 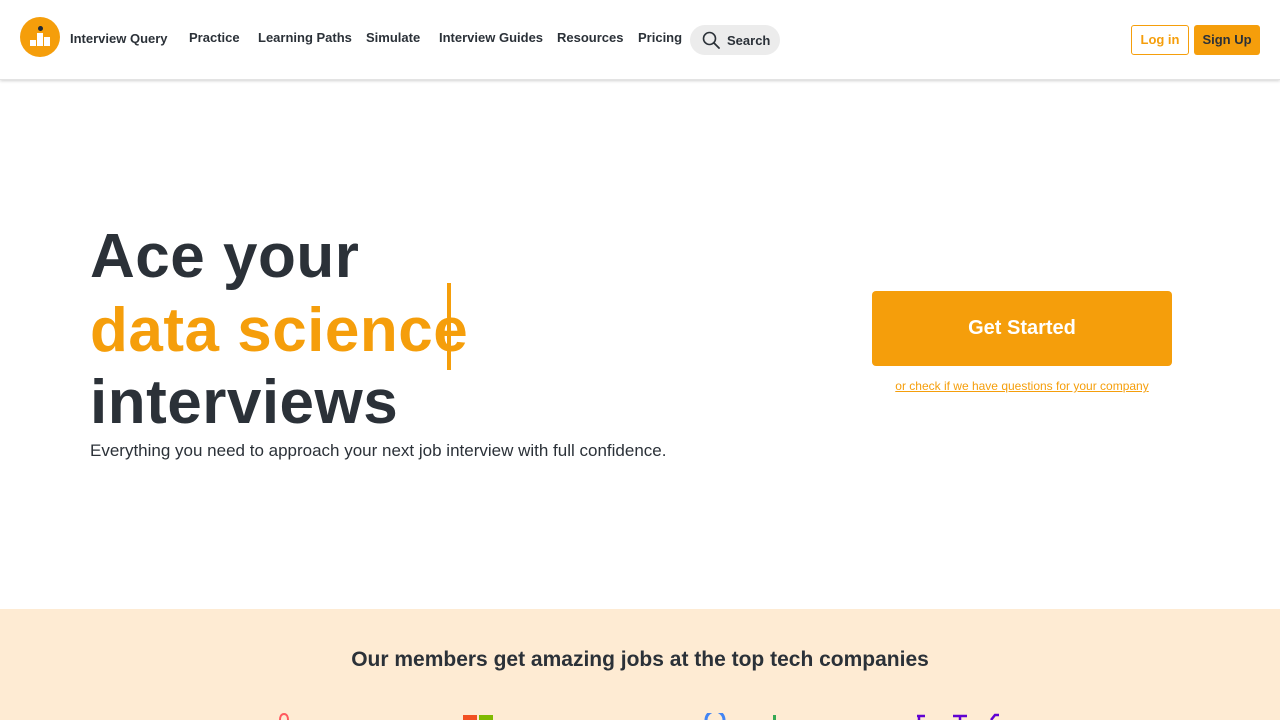 I want to click on nav-practice: Practice, so click(x=214, y=37).